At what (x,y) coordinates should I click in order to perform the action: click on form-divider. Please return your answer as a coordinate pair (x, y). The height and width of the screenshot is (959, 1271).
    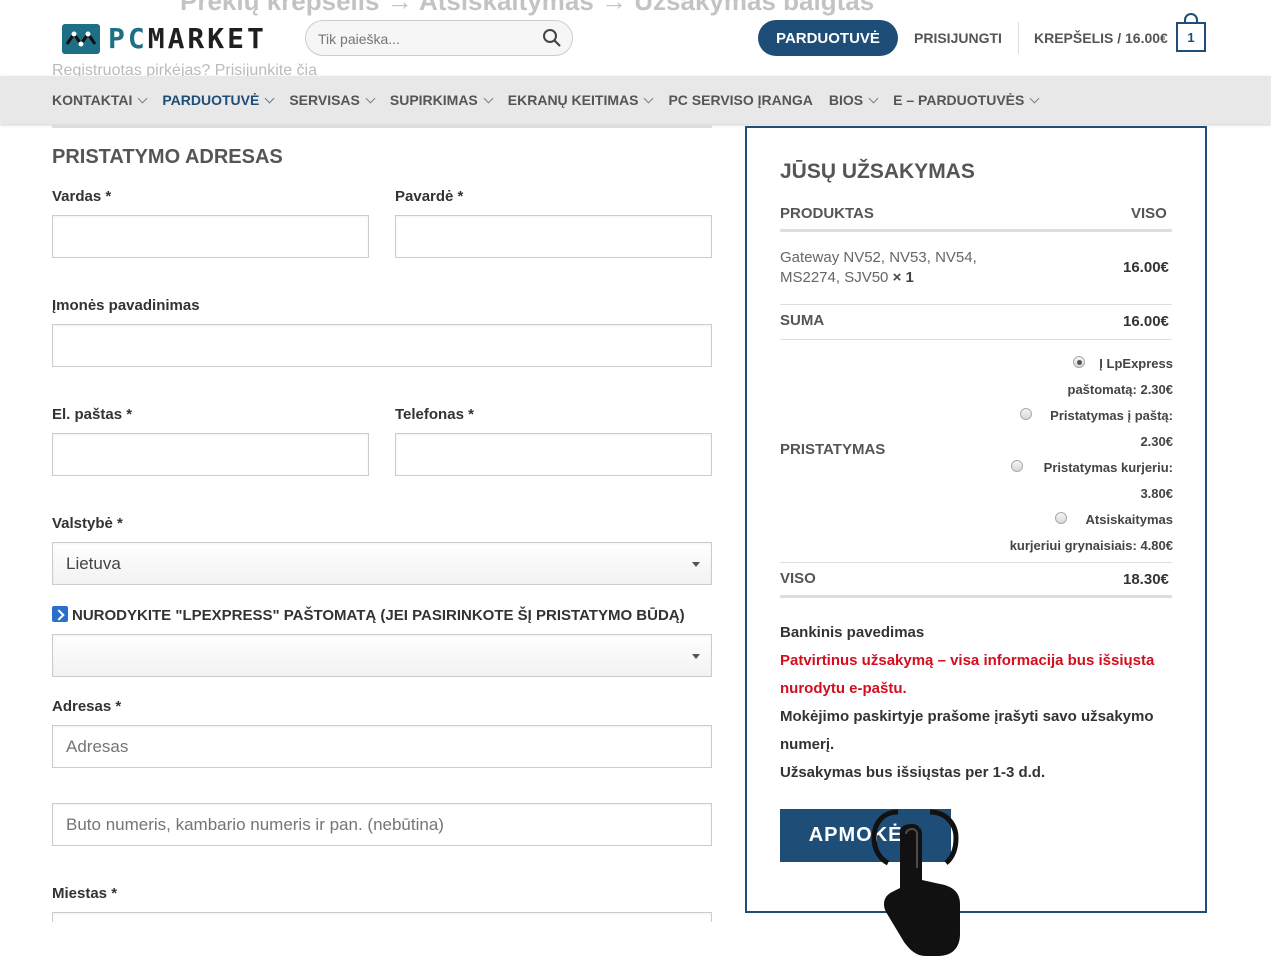
    Looking at the image, I should click on (382, 126).